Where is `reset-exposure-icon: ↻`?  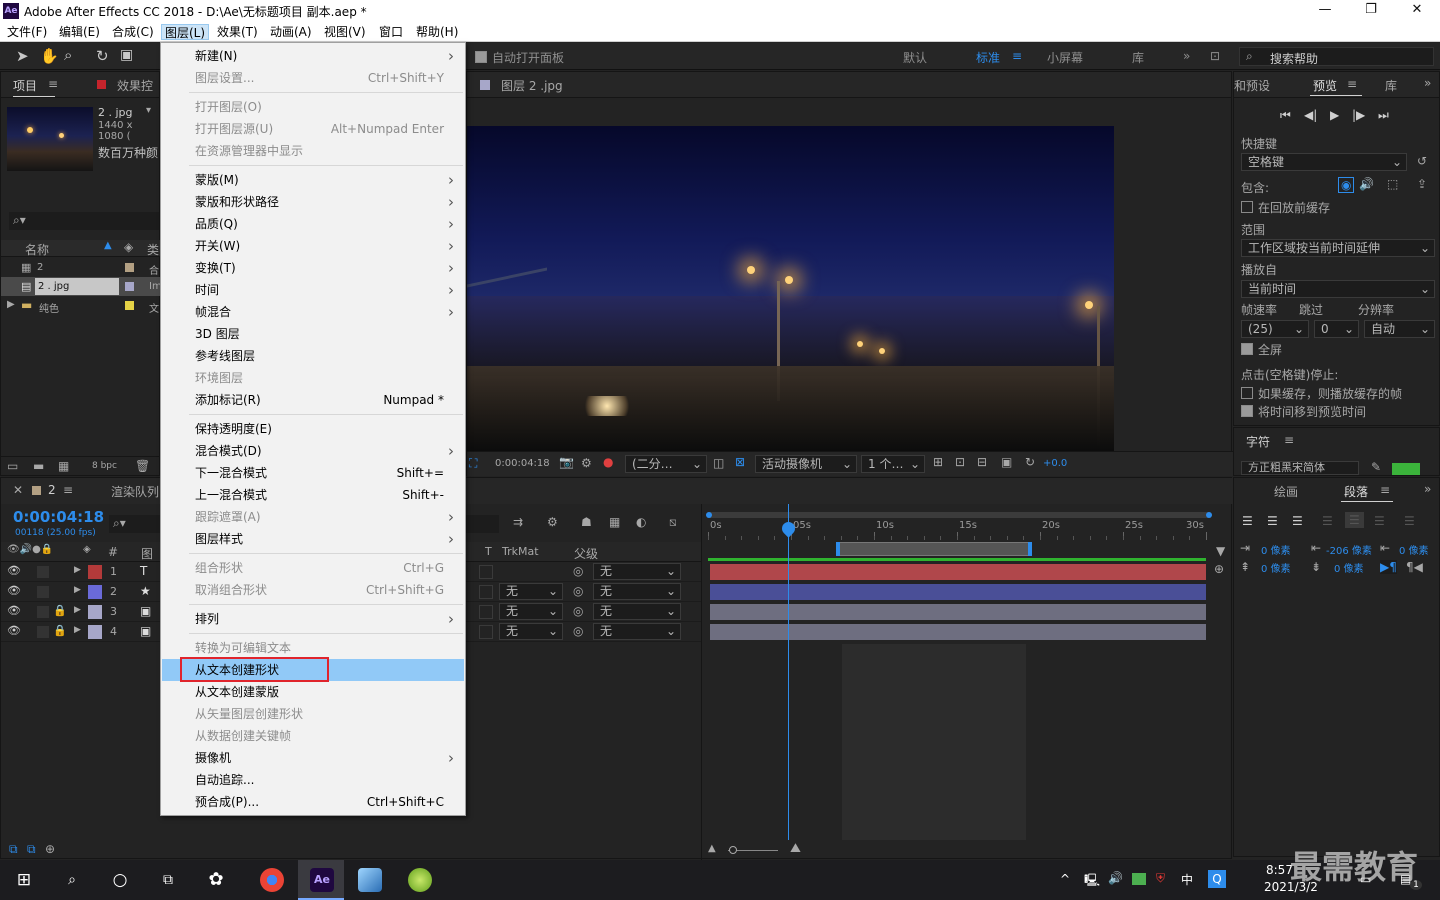
reset-exposure-icon: ↻ is located at coordinates (1030, 462).